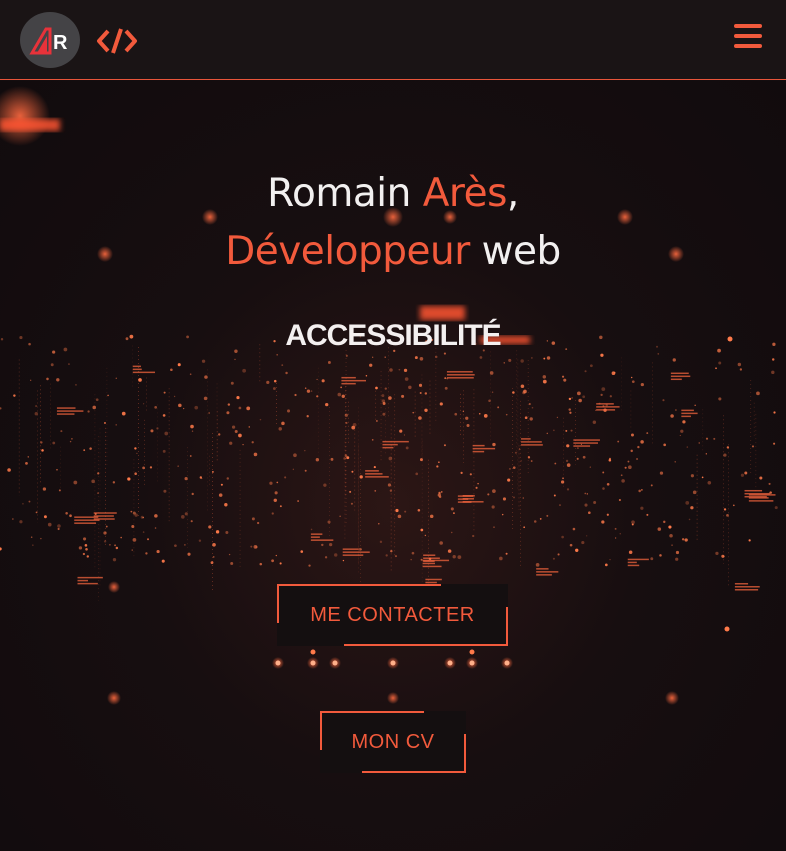 Image resolution: width=786 pixels, height=851 pixels. What do you see at coordinates (117, 43) in the screenshot?
I see `code-brackets-icon` at bounding box center [117, 43].